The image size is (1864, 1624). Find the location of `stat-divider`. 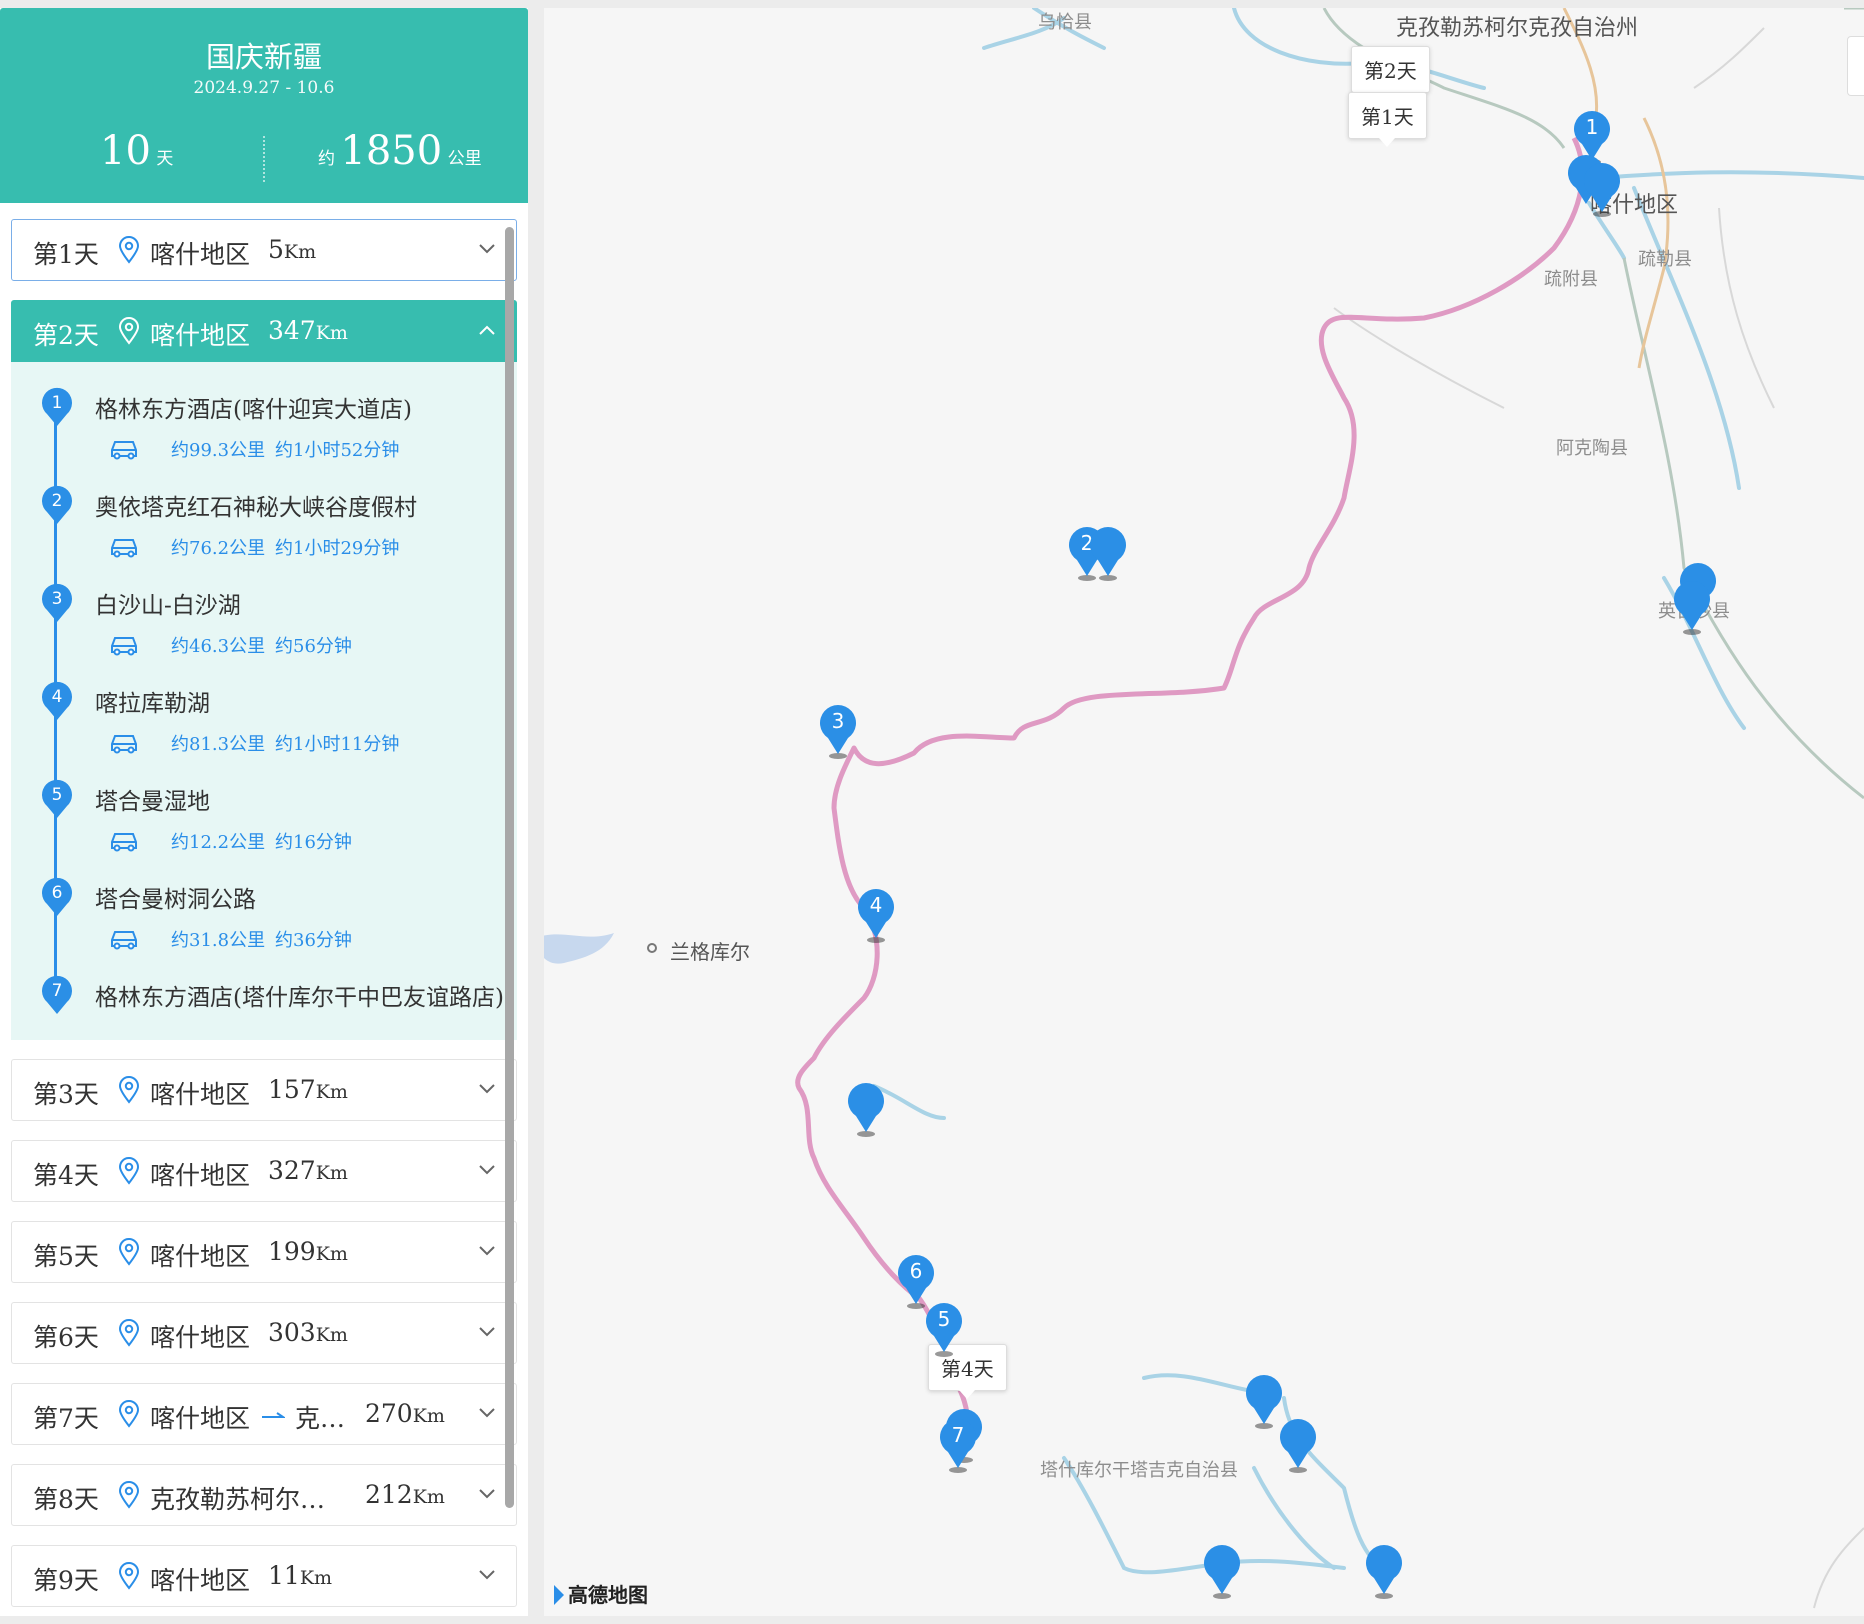

stat-divider is located at coordinates (264, 159).